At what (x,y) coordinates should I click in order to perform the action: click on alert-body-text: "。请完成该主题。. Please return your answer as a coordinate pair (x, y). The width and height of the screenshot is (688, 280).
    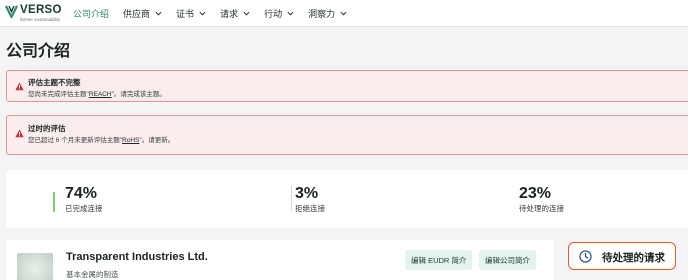
    Looking at the image, I should click on (138, 94).